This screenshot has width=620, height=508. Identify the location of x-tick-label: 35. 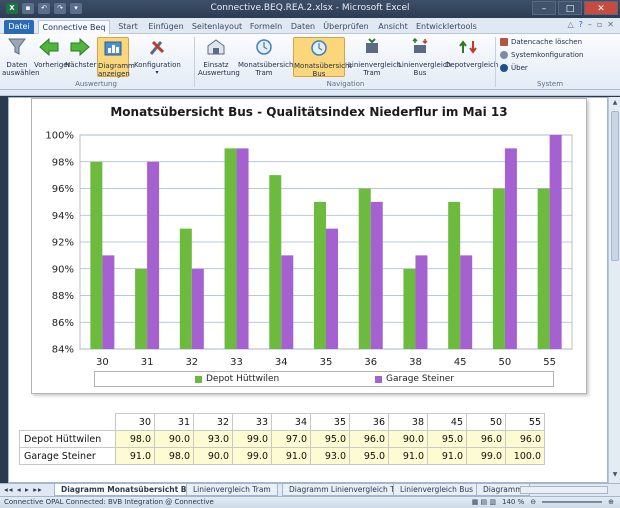
(326, 362).